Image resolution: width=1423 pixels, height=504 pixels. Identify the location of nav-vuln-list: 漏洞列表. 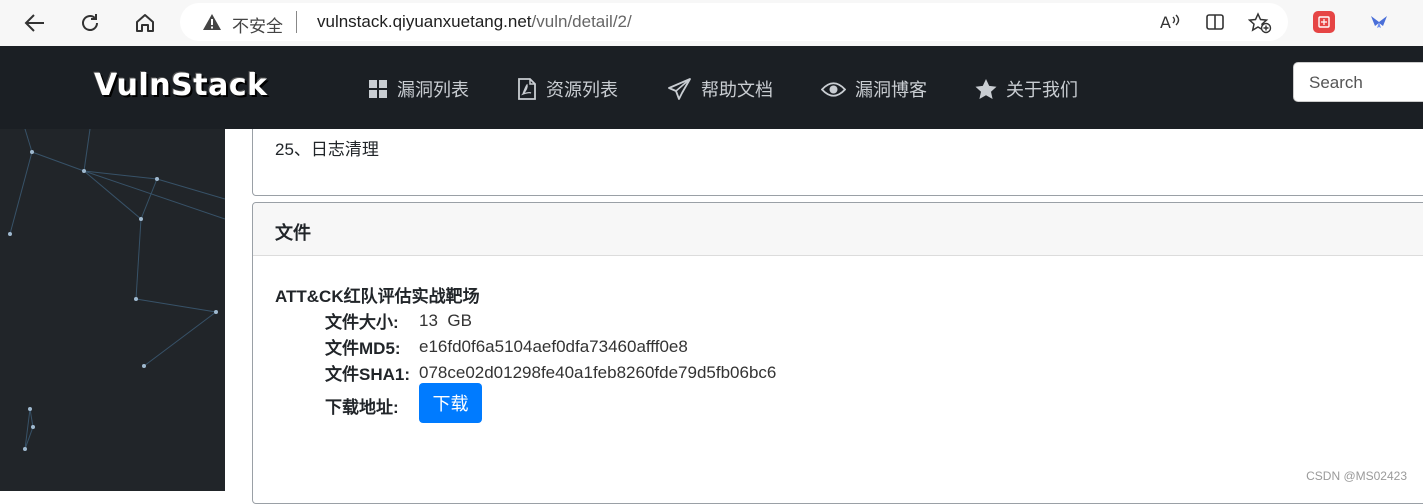
(419, 89).